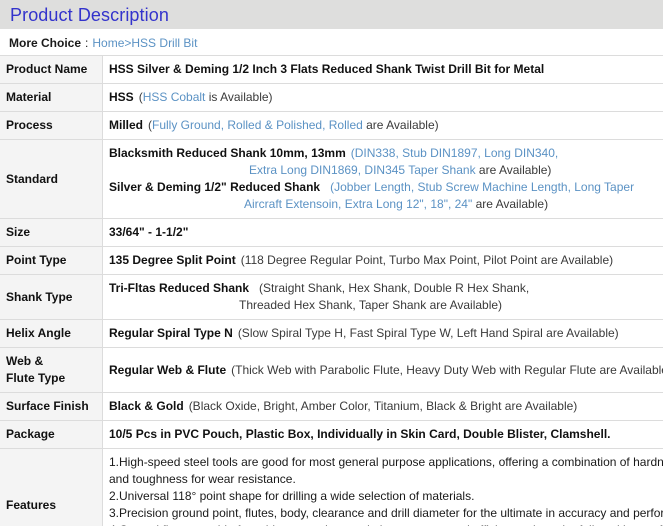 This screenshot has height=526, width=663. I want to click on row-value-material: HSS (HSS Cobalt is Available), so click(382, 97).